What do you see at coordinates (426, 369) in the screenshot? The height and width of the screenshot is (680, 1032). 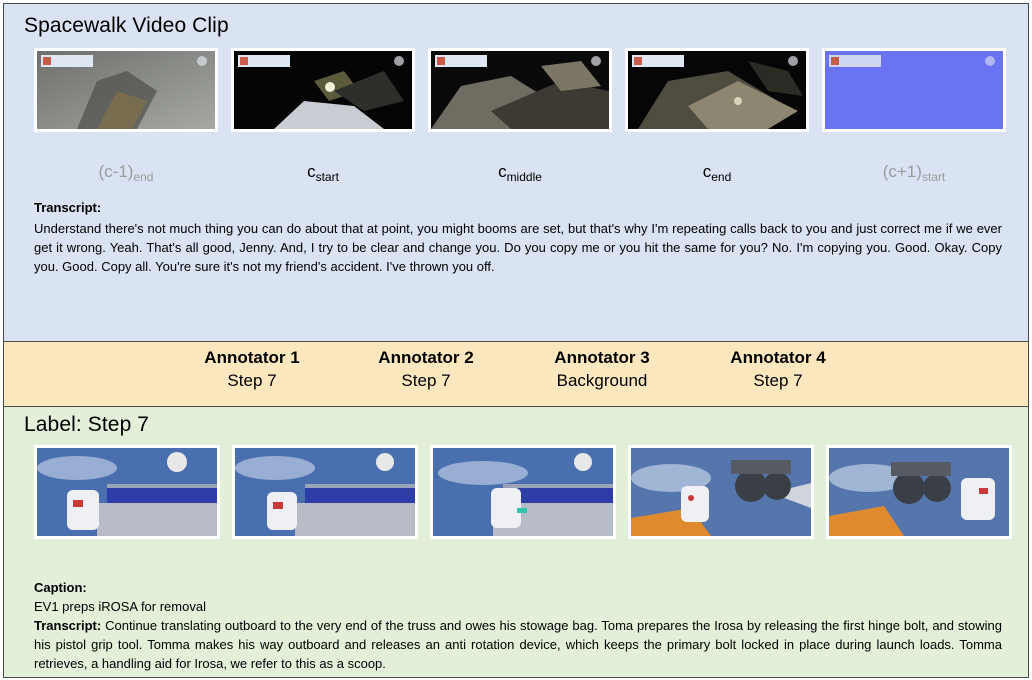 I see `annotator-2: Annotator 2 Step 7` at bounding box center [426, 369].